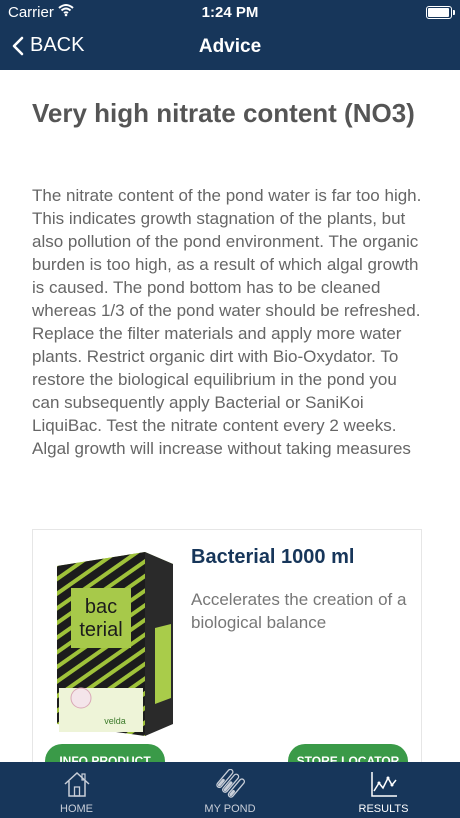 The image size is (460, 818). I want to click on tab-my-pond: MY POND, so click(230, 790).